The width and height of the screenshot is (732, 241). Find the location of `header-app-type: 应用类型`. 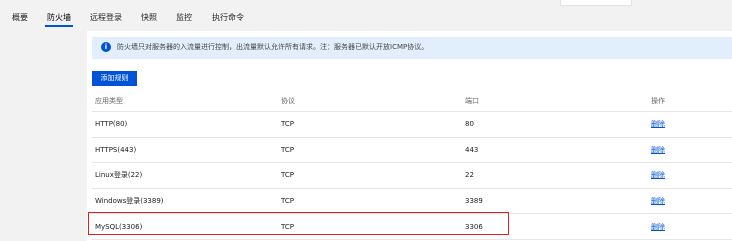

header-app-type: 应用类型 is located at coordinates (109, 101).